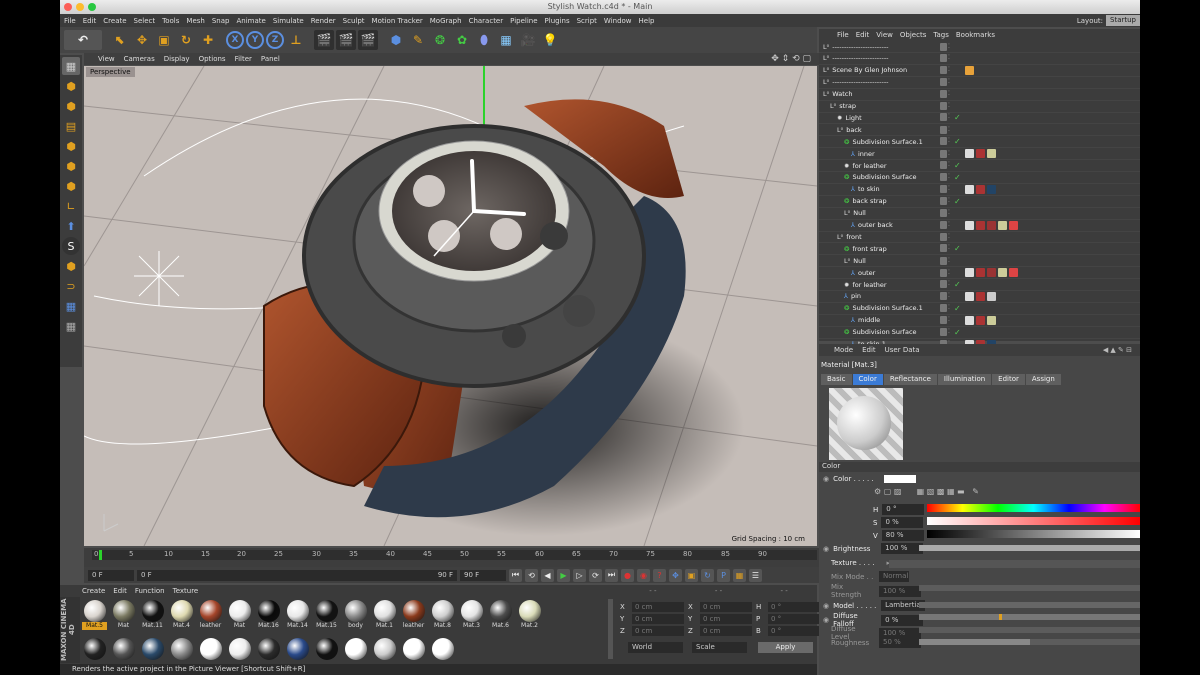 The height and width of the screenshot is (675, 1200). What do you see at coordinates (123, 616) in the screenshot?
I see `material-swatch: Mat` at bounding box center [123, 616].